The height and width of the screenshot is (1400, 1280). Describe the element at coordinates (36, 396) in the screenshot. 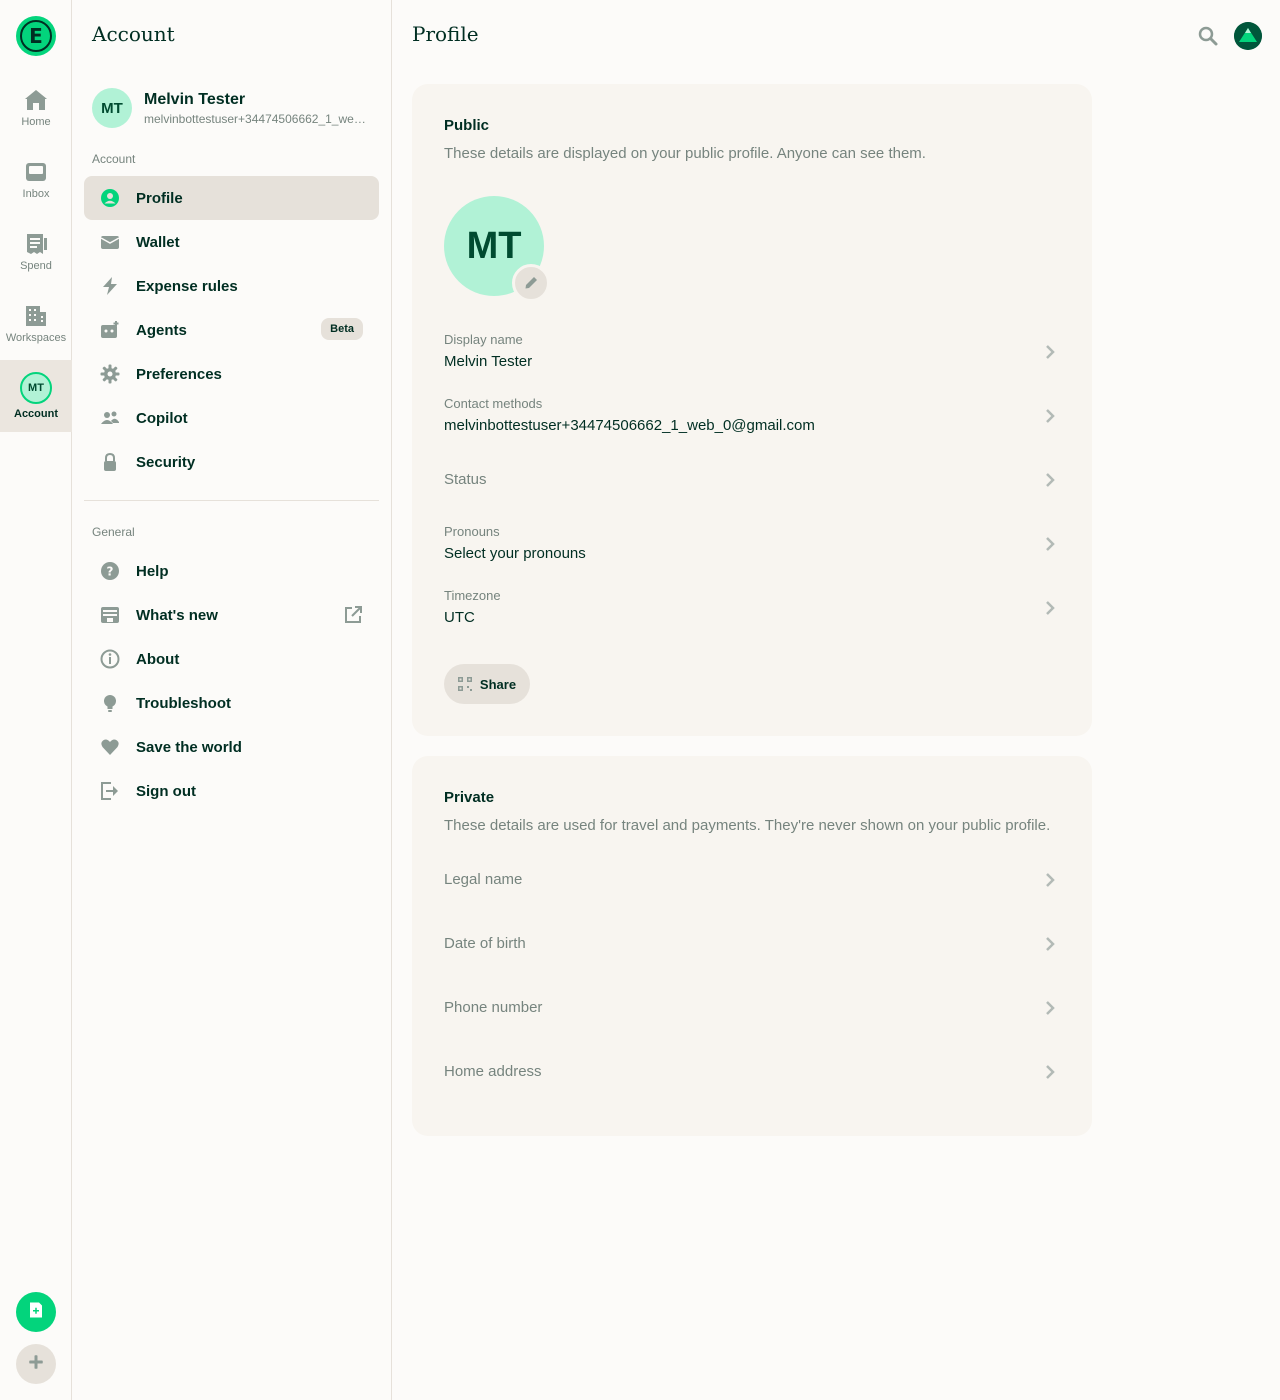

I see `rail-item-account: MT Account` at that location.